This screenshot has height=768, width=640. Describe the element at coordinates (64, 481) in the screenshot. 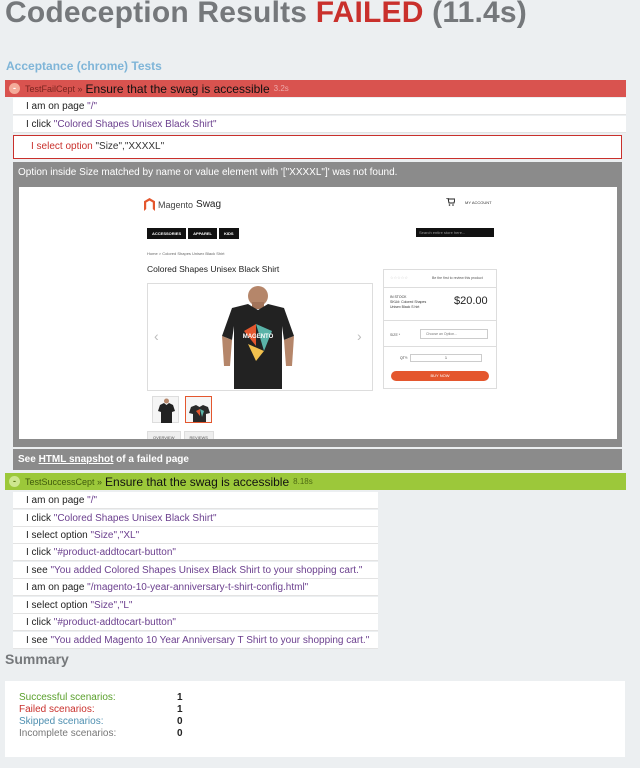

I see `scenario-cept-name: TestSuccessCept »` at that location.